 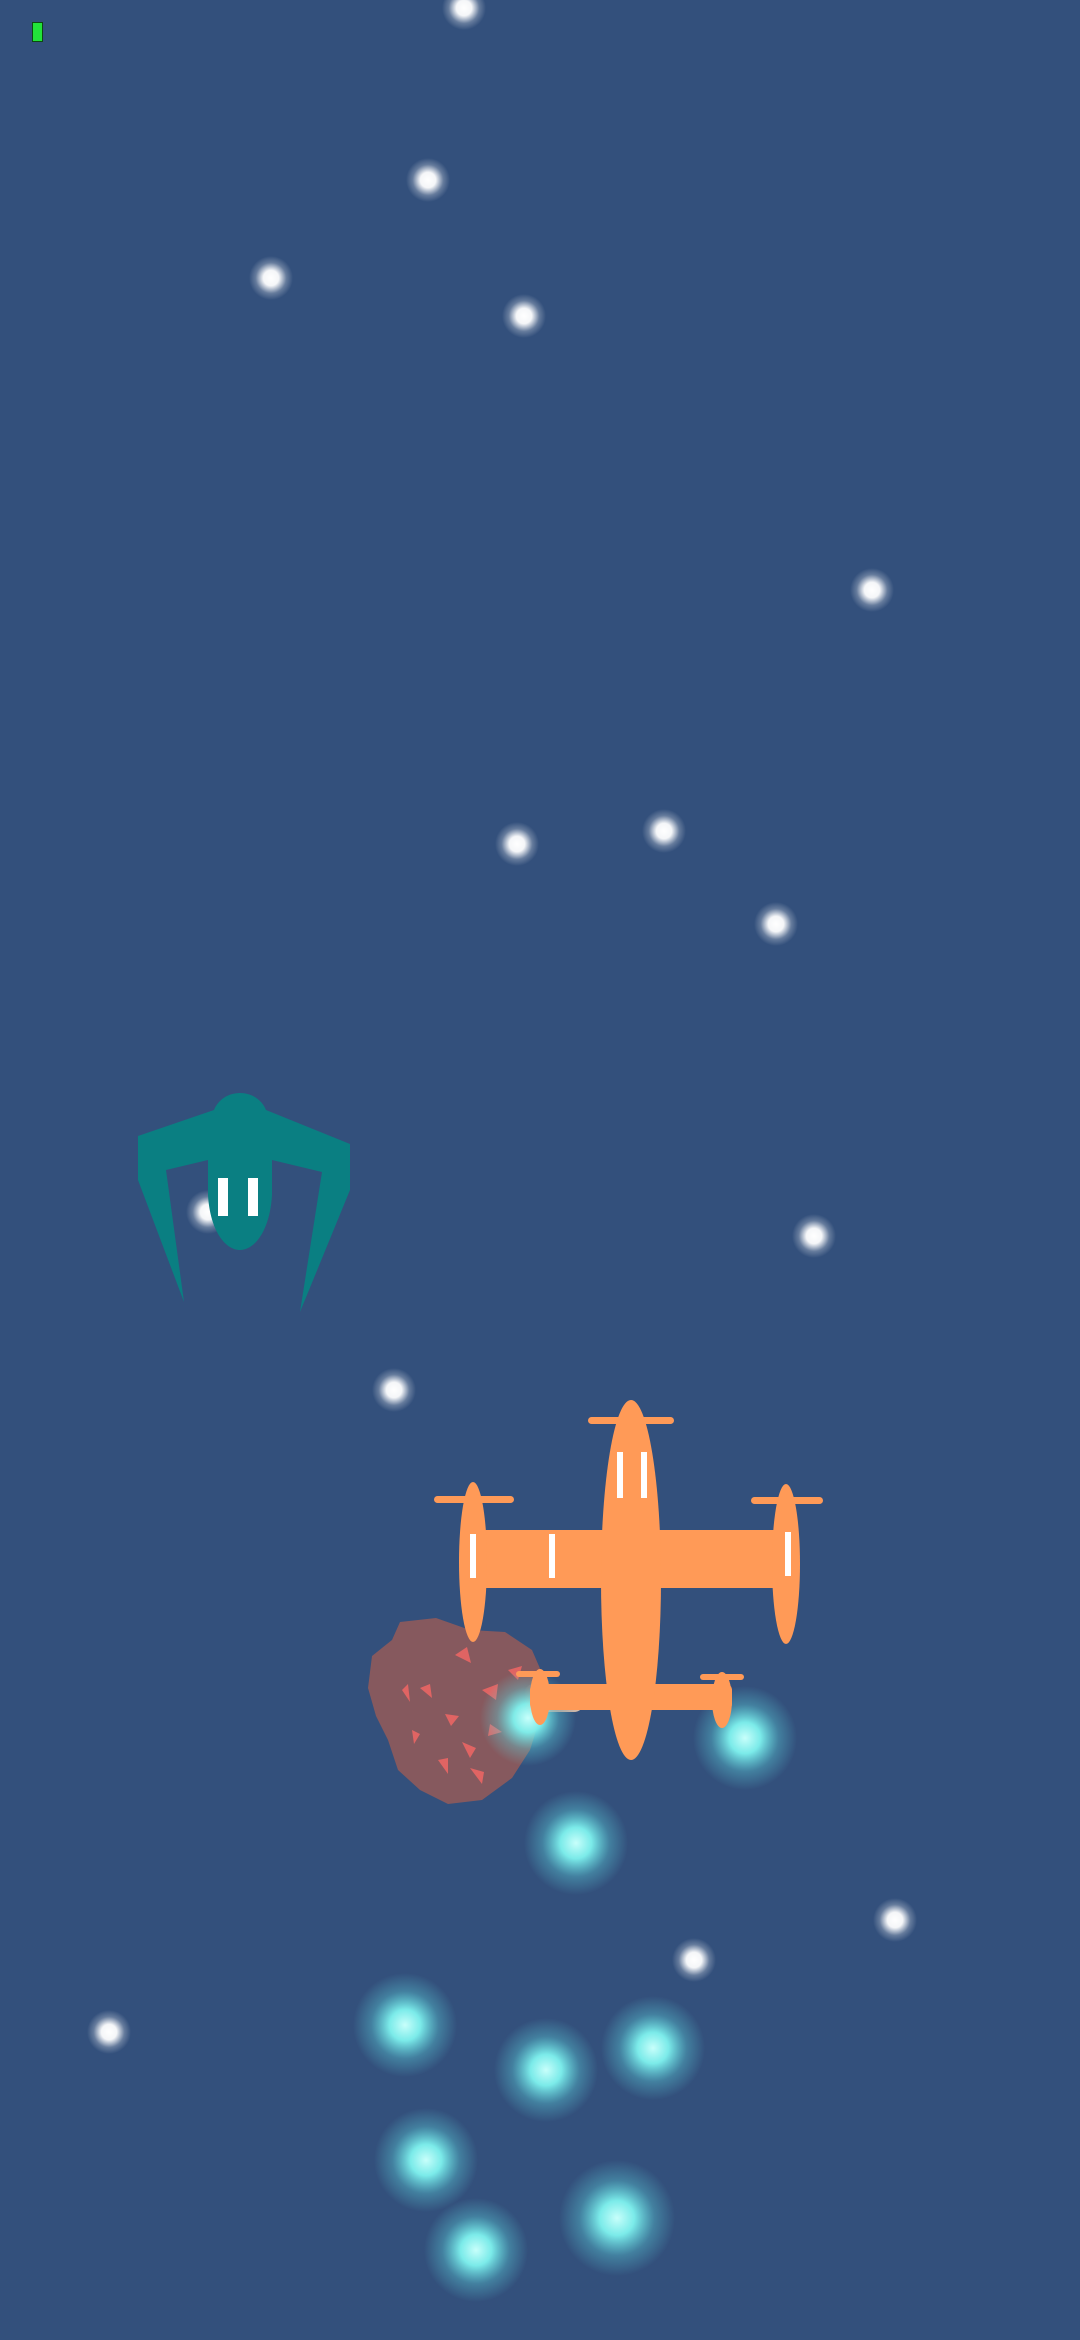 What do you see at coordinates (631, 1420) in the screenshot?
I see `plane-nose-propeller` at bounding box center [631, 1420].